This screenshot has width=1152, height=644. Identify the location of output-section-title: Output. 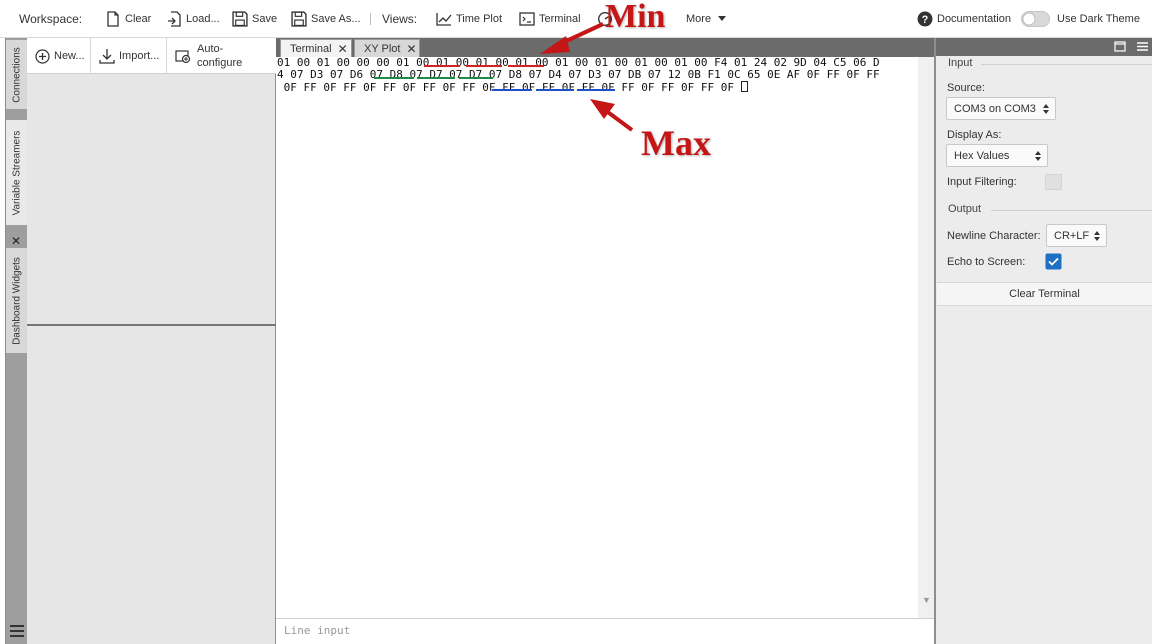
(965, 209).